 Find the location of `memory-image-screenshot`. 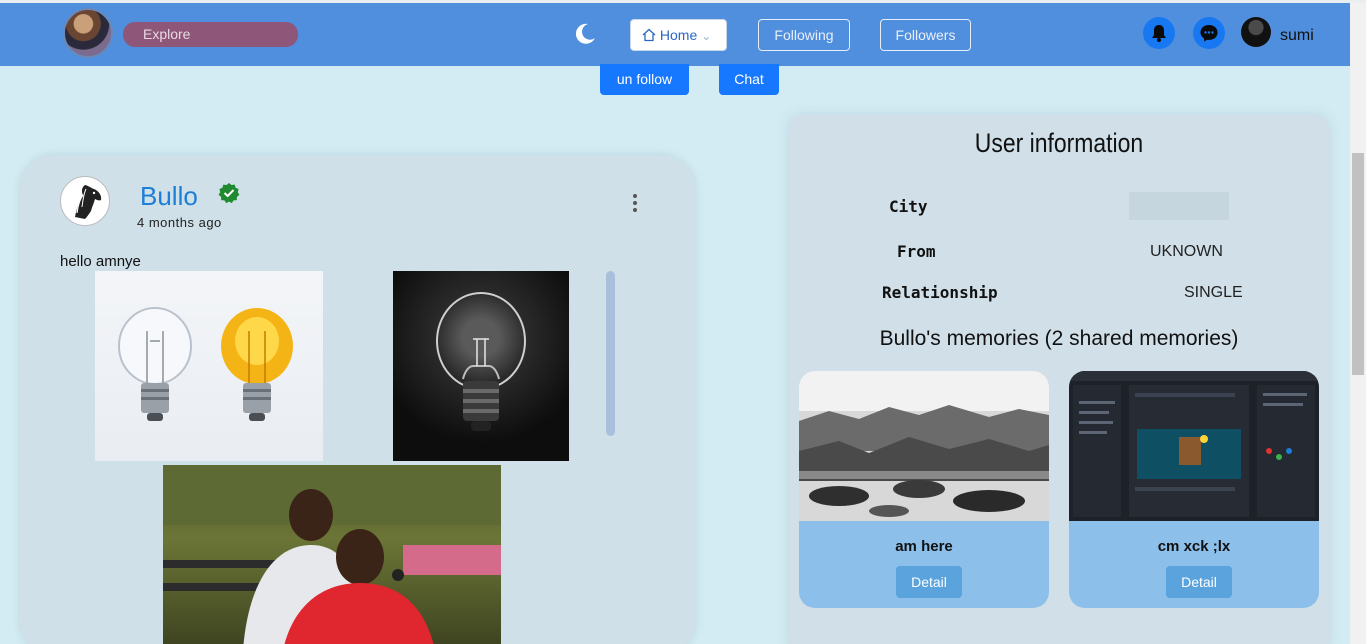

memory-image-screenshot is located at coordinates (1194, 446).